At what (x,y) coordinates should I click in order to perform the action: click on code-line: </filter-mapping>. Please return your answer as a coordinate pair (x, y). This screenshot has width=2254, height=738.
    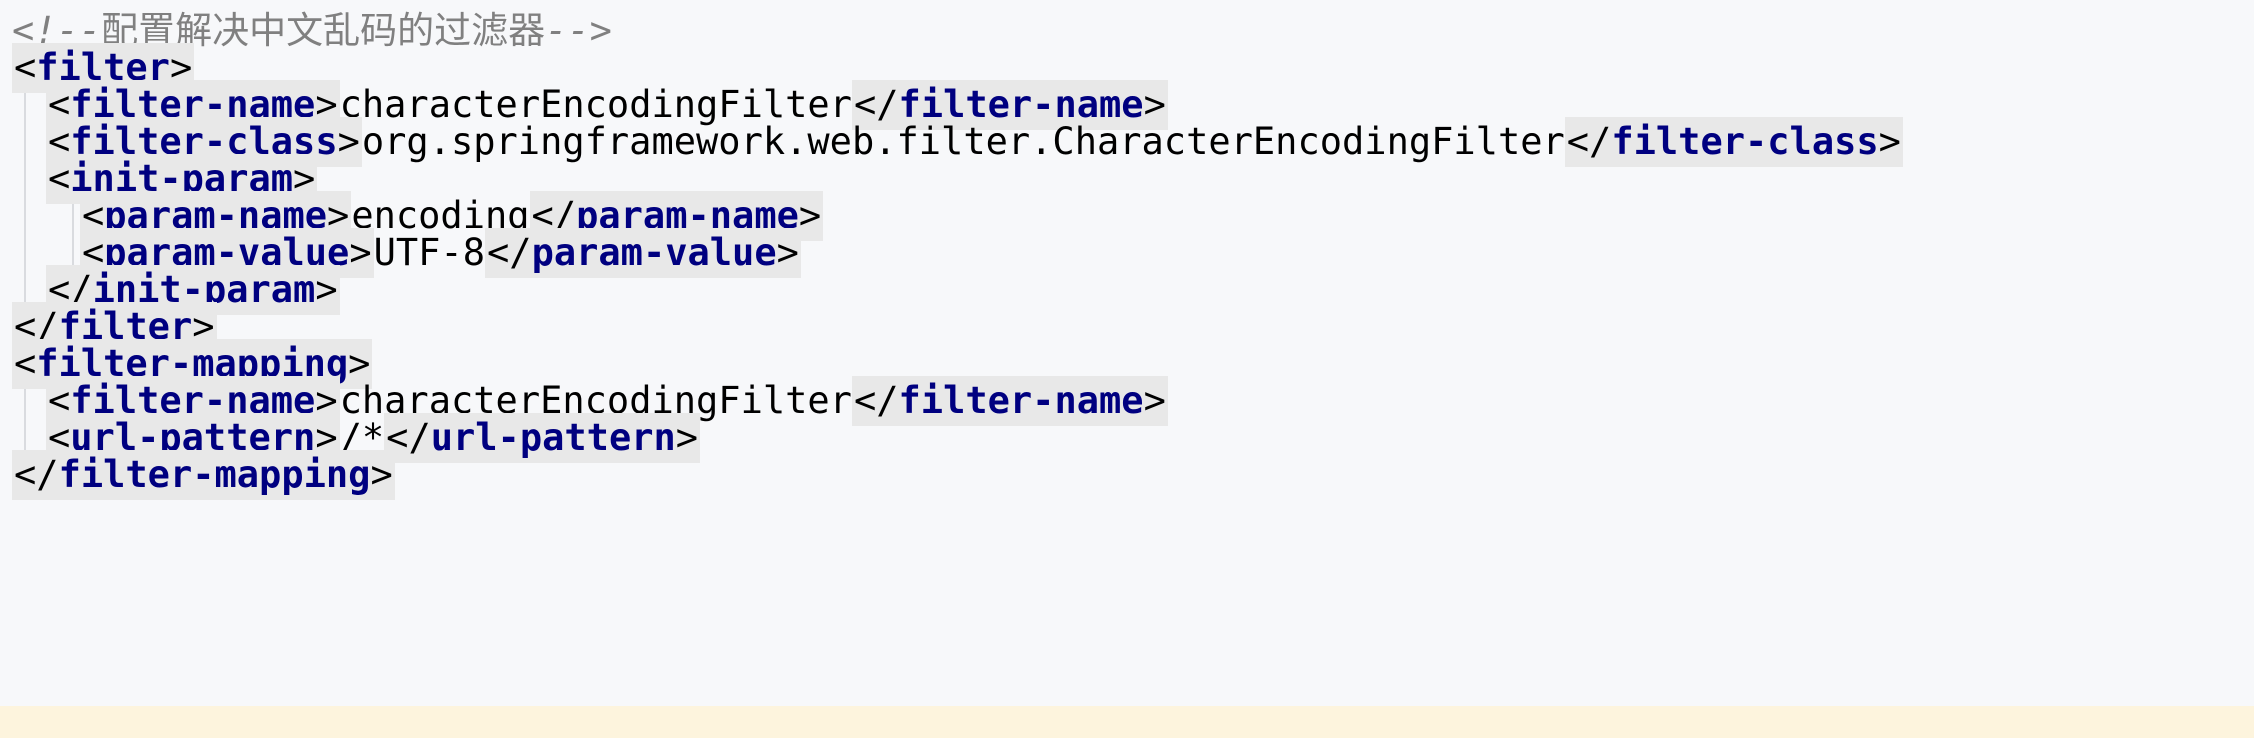
    Looking at the image, I should click on (203, 474).